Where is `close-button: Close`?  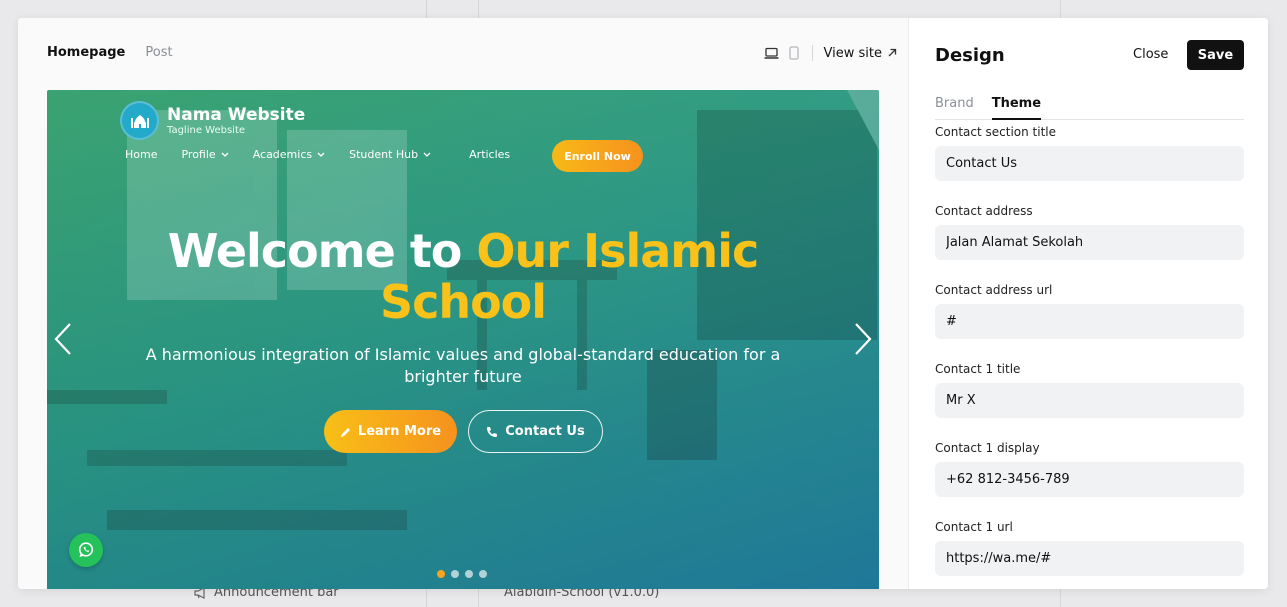
close-button: Close is located at coordinates (1150, 54).